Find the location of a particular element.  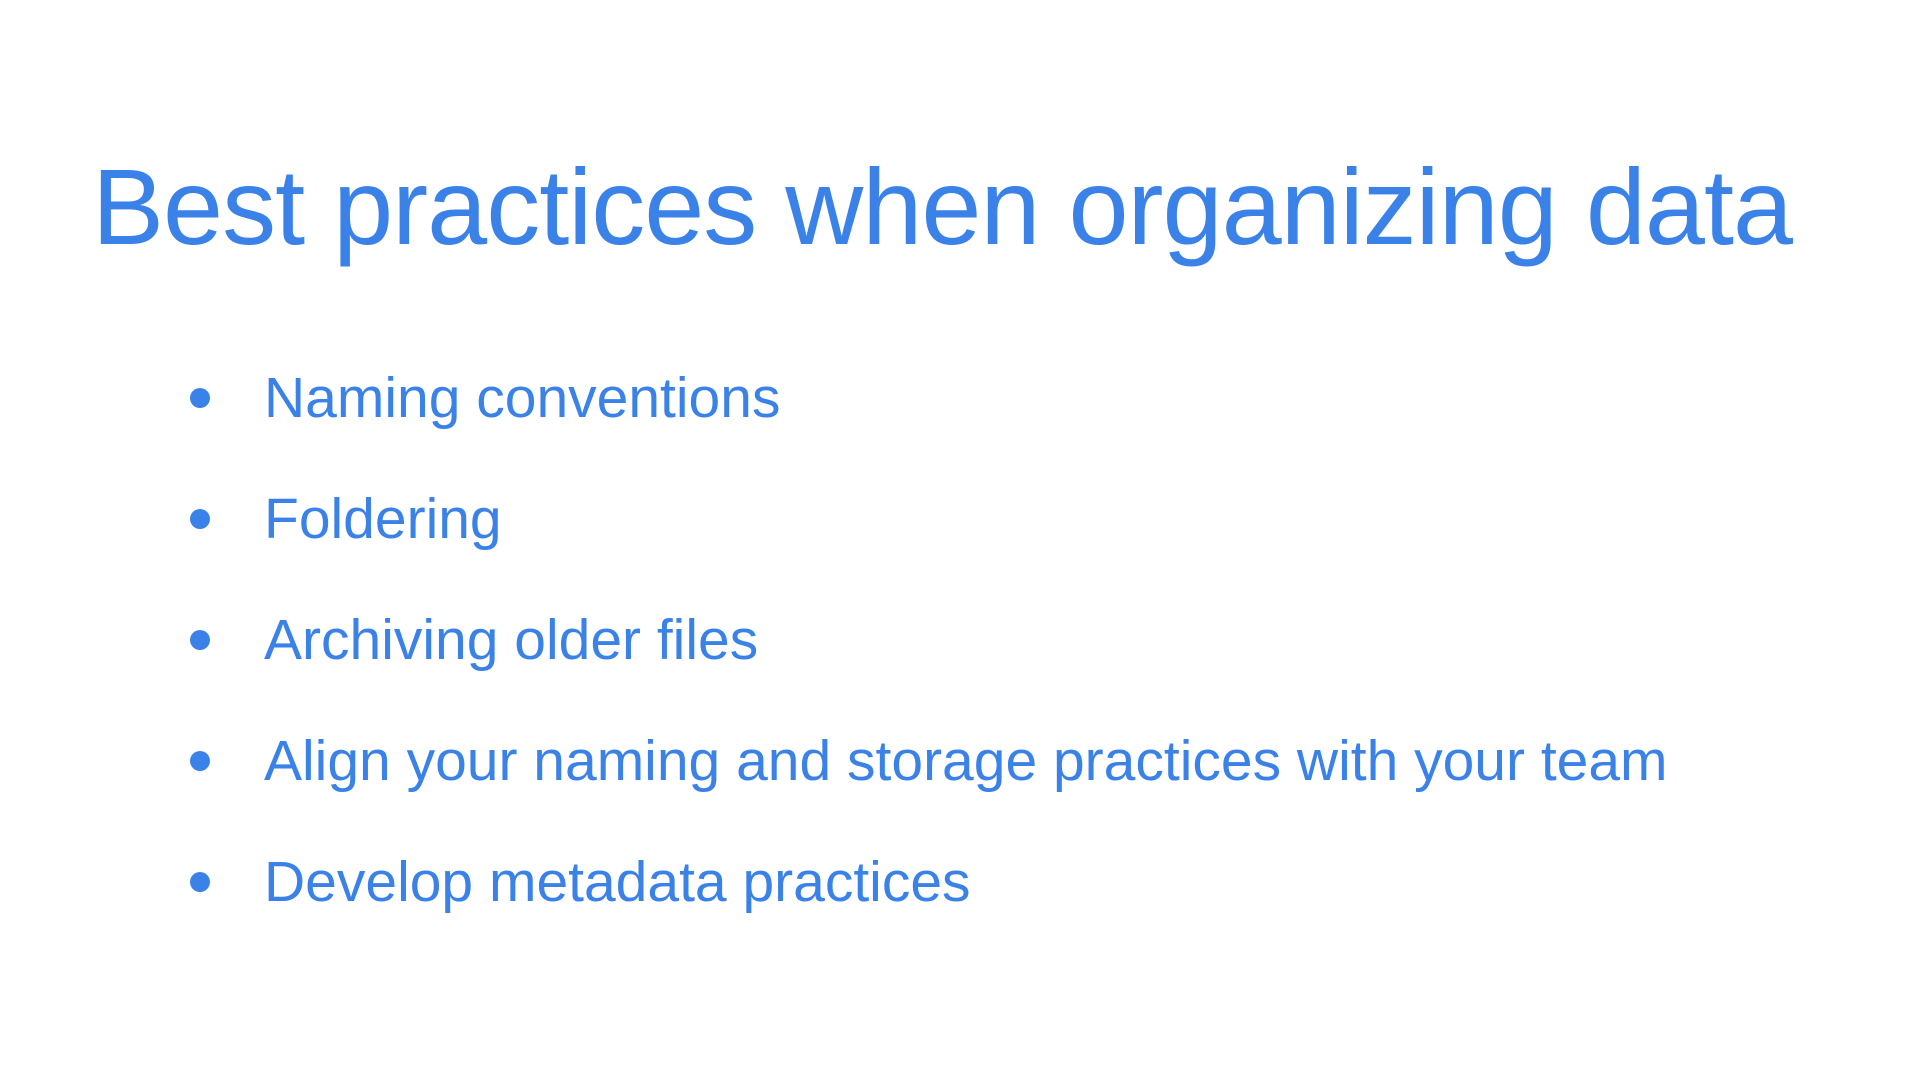

bullet-item: Naming conventions is located at coordinates (929, 398).